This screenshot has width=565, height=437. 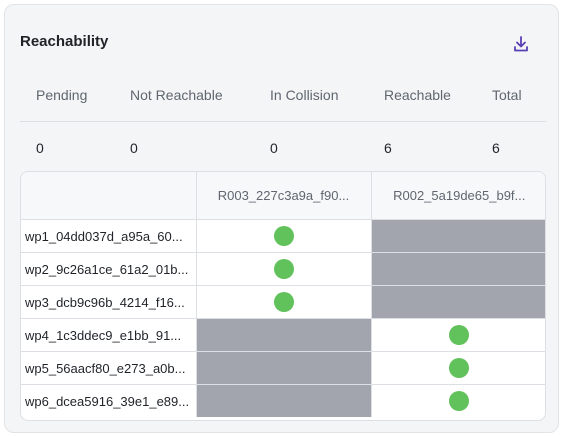 I want to click on card-title: Reachability, so click(x=64, y=41).